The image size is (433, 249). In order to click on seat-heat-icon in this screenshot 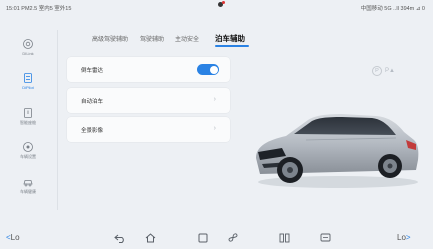, I will do `click(284, 238)`.